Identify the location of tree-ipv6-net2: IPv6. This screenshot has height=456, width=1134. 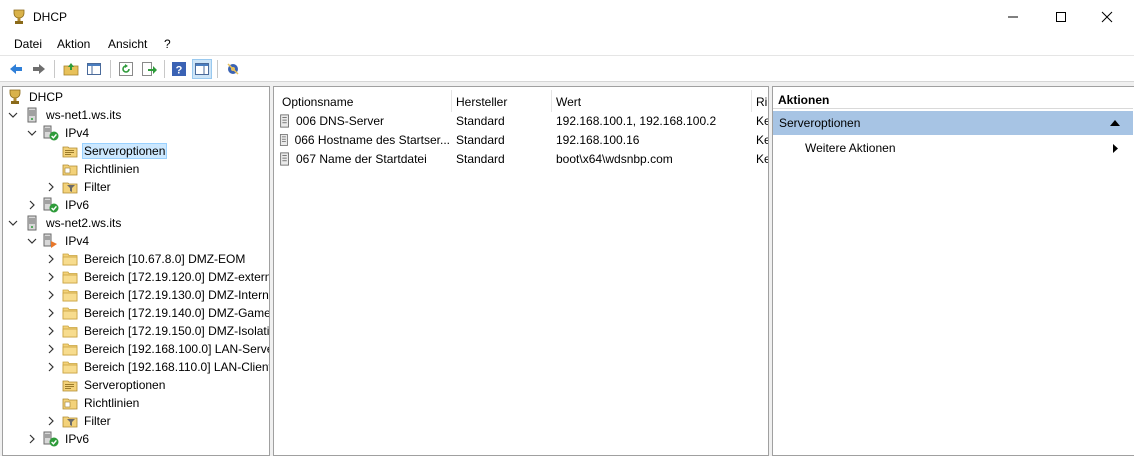
(58, 439).